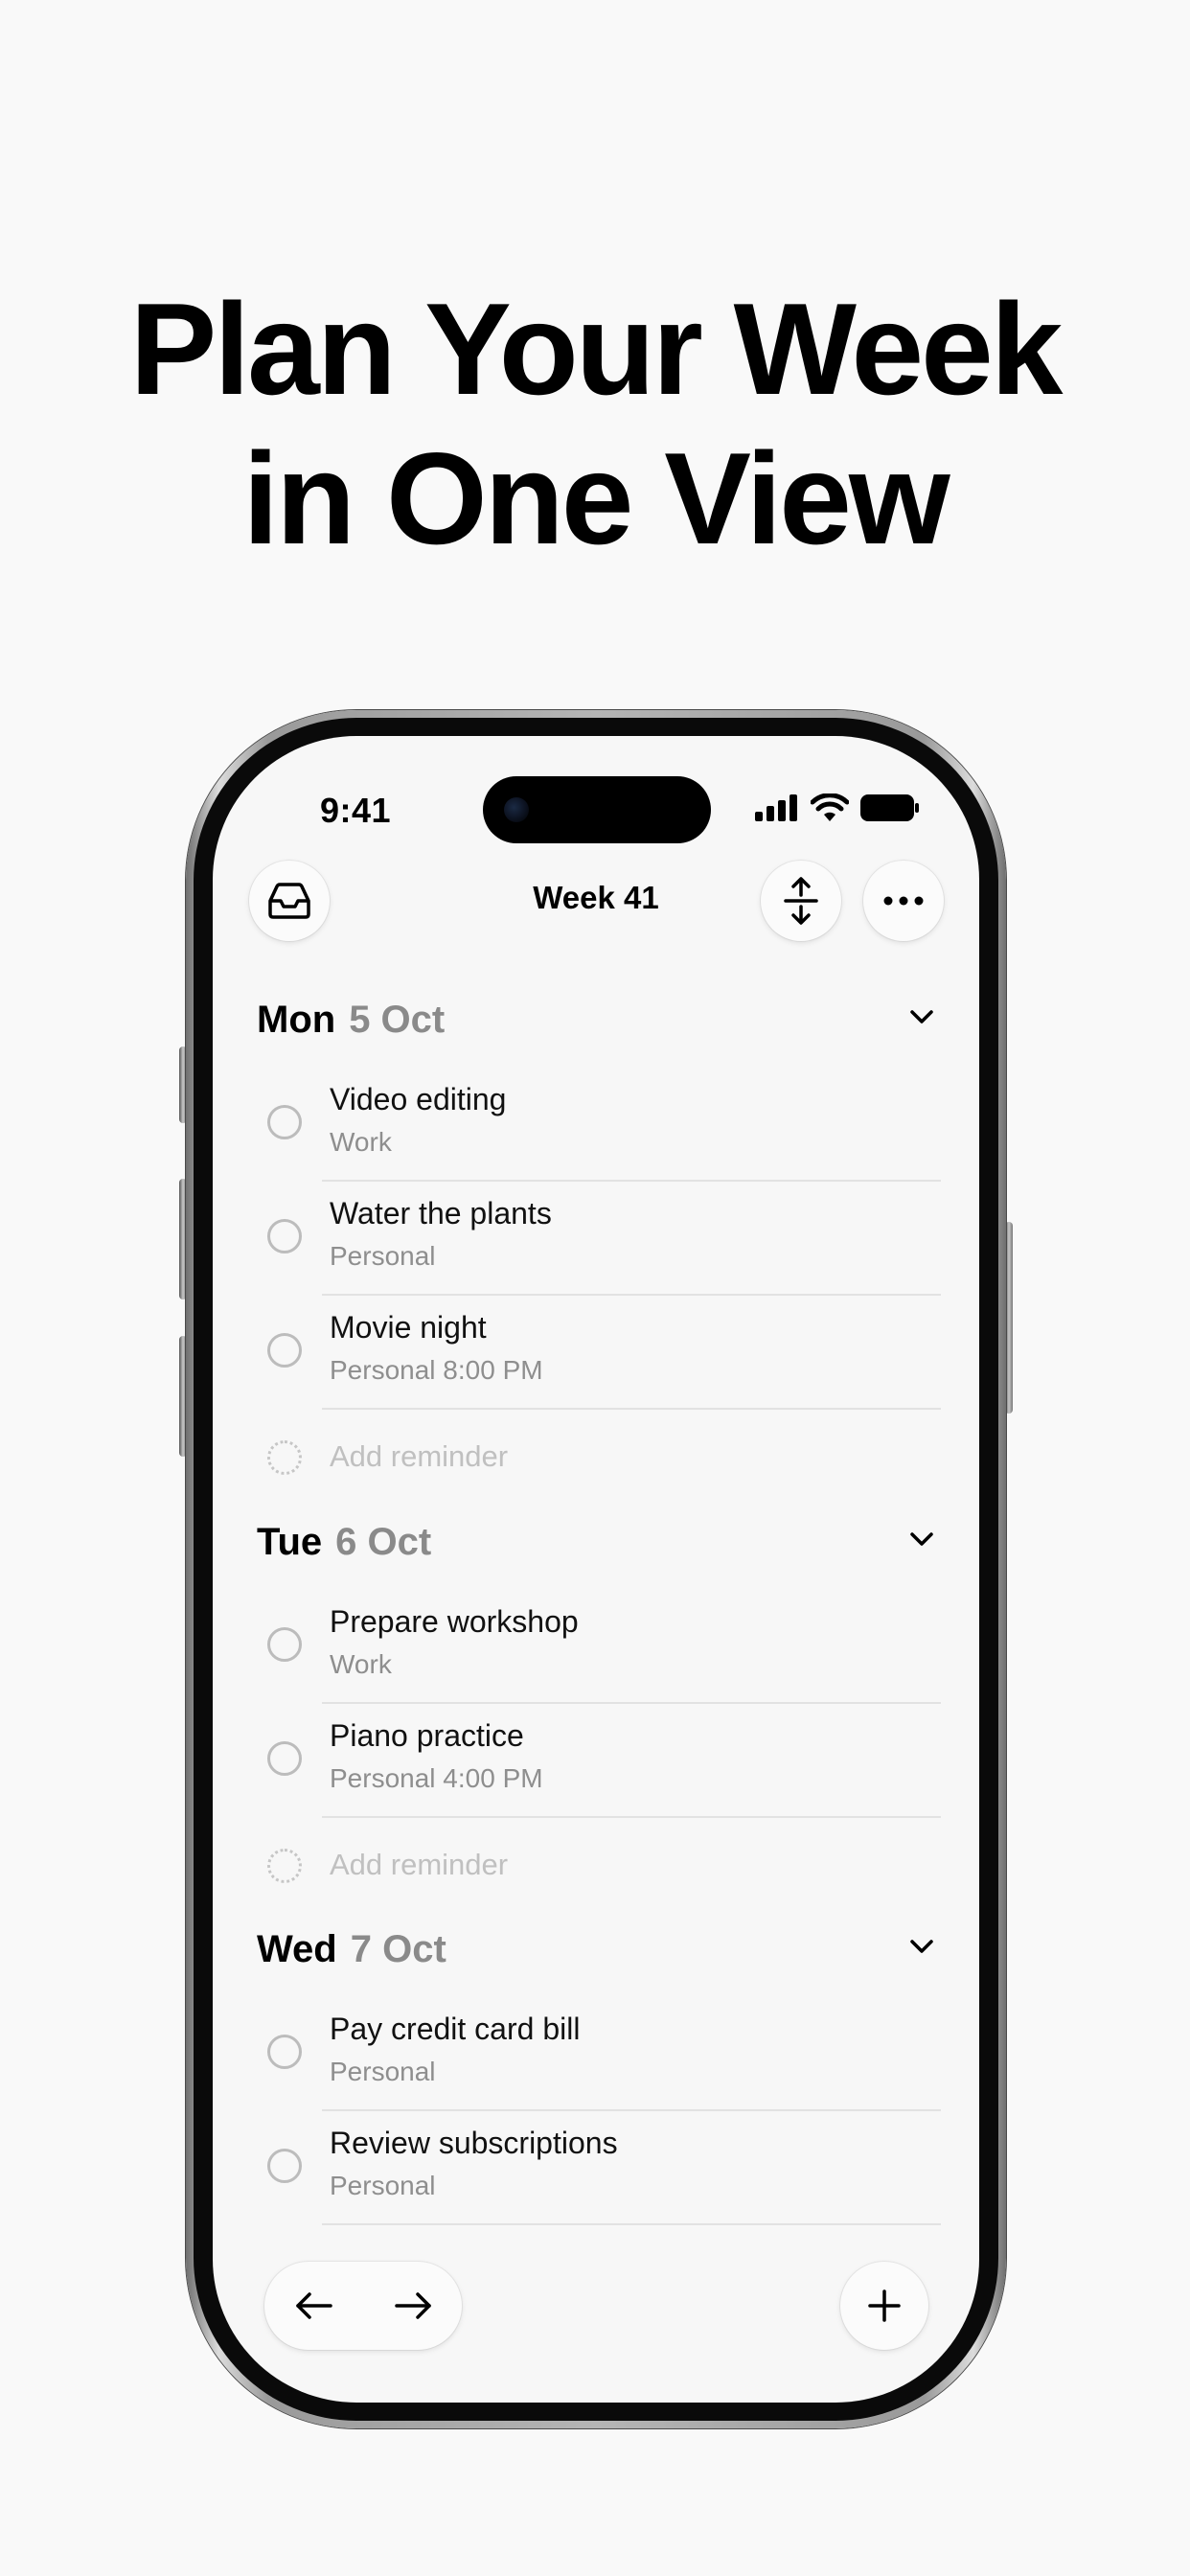  I want to click on task-title: Water the plants, so click(441, 1213).